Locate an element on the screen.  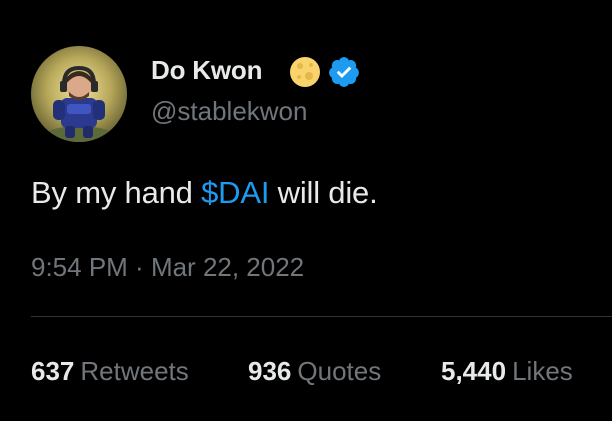
timestamp-time: 9:54 PM is located at coordinates (79, 267).